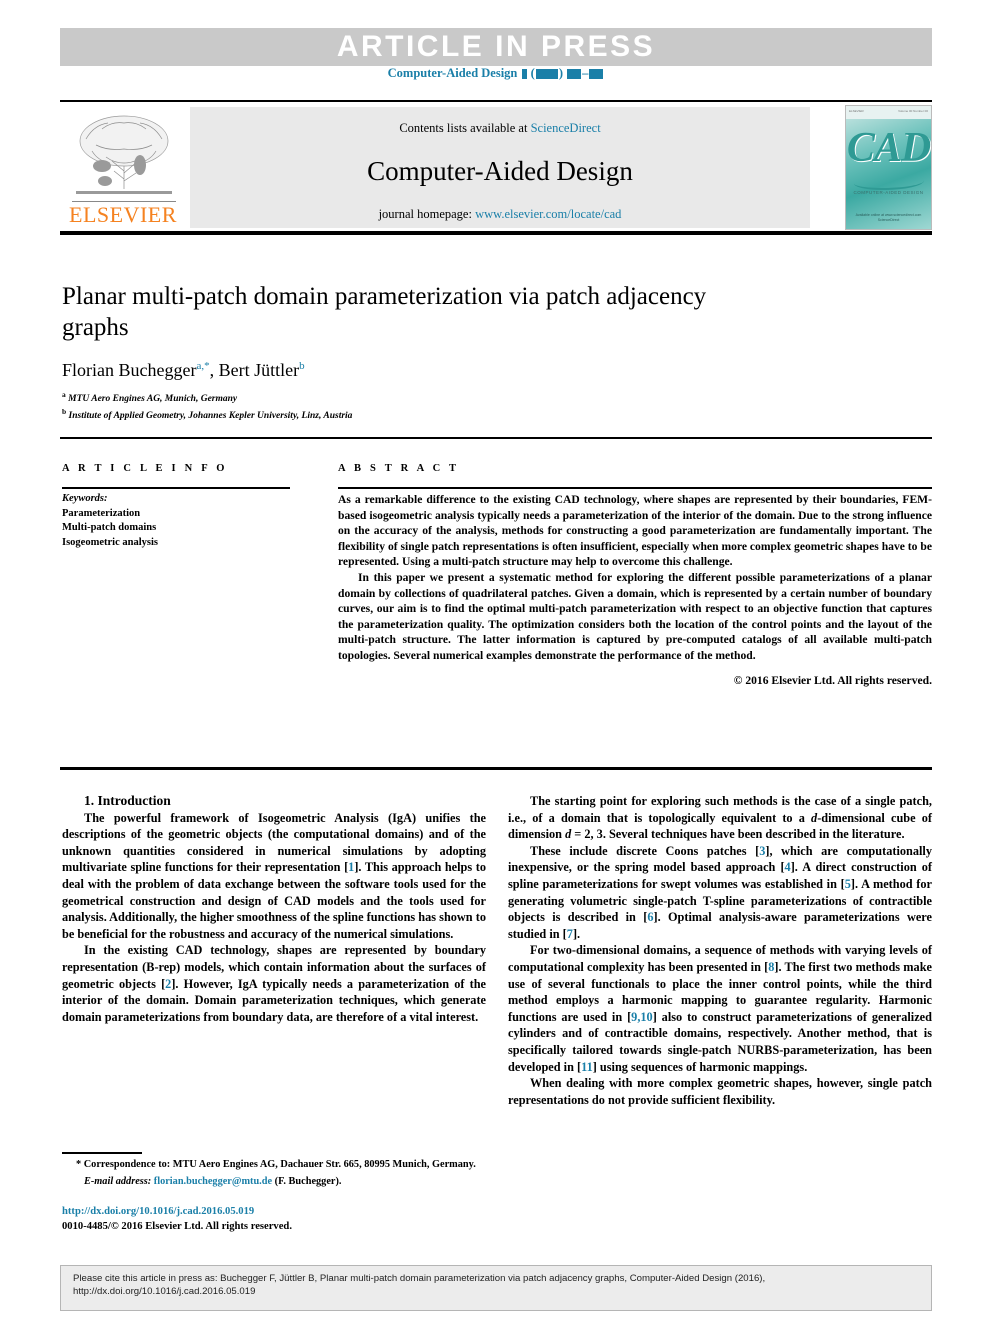 The image size is (992, 1323). Describe the element at coordinates (465, 128) in the screenshot. I see `contents-available-prefix: Contents lists available at` at that location.